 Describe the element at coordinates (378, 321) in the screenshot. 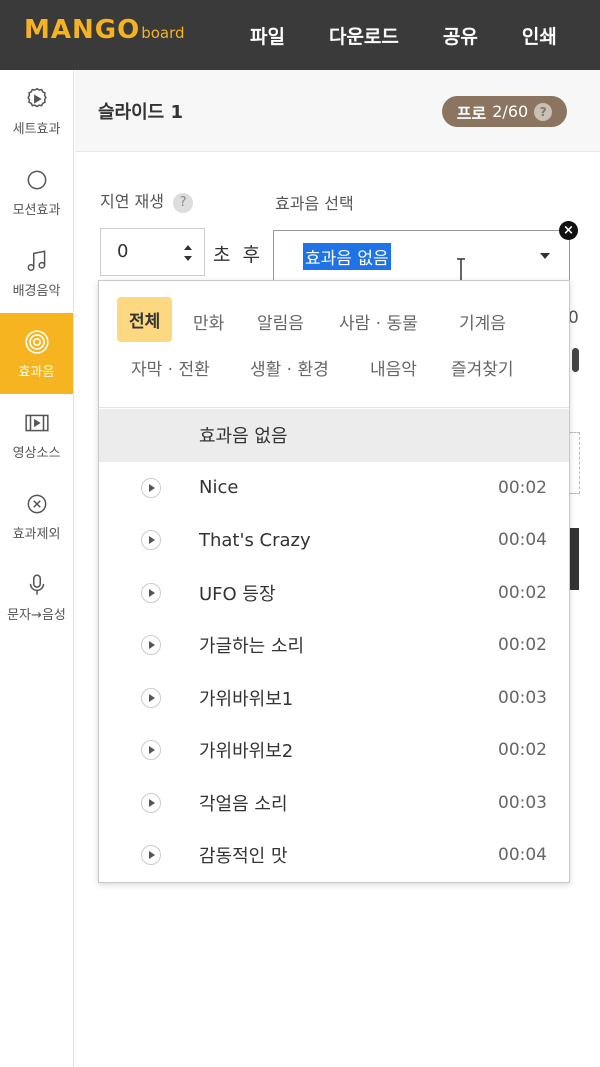

I see `category-people-animals: 사람 · 동물` at that location.